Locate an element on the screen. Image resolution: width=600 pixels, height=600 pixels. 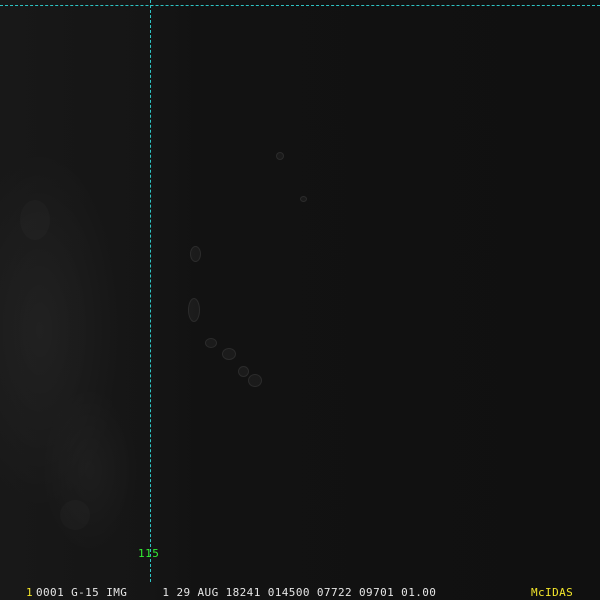
latitude-gridline is located at coordinates (300, 5).